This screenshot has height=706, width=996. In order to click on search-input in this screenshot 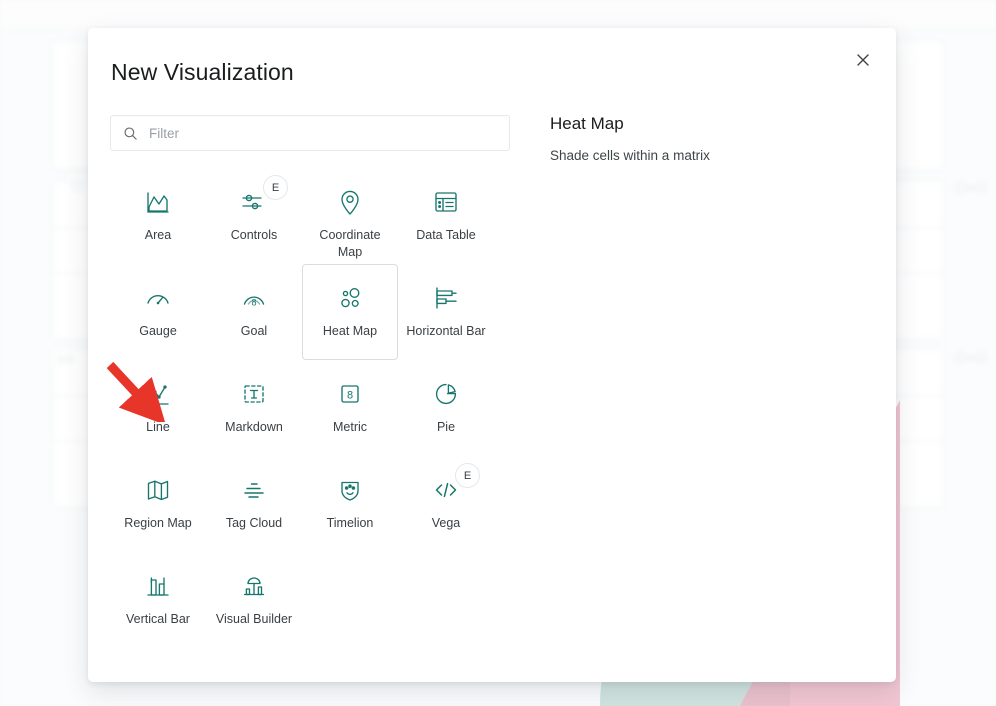, I will do `click(329, 133)`.